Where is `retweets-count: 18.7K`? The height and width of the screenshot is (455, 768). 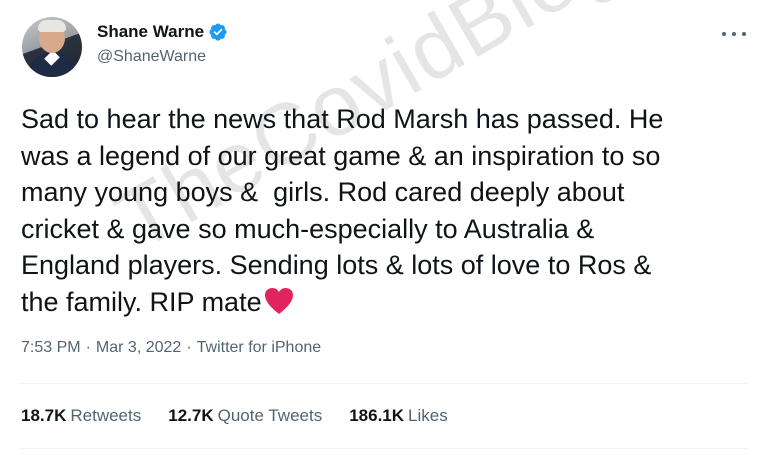 retweets-count: 18.7K is located at coordinates (44, 415).